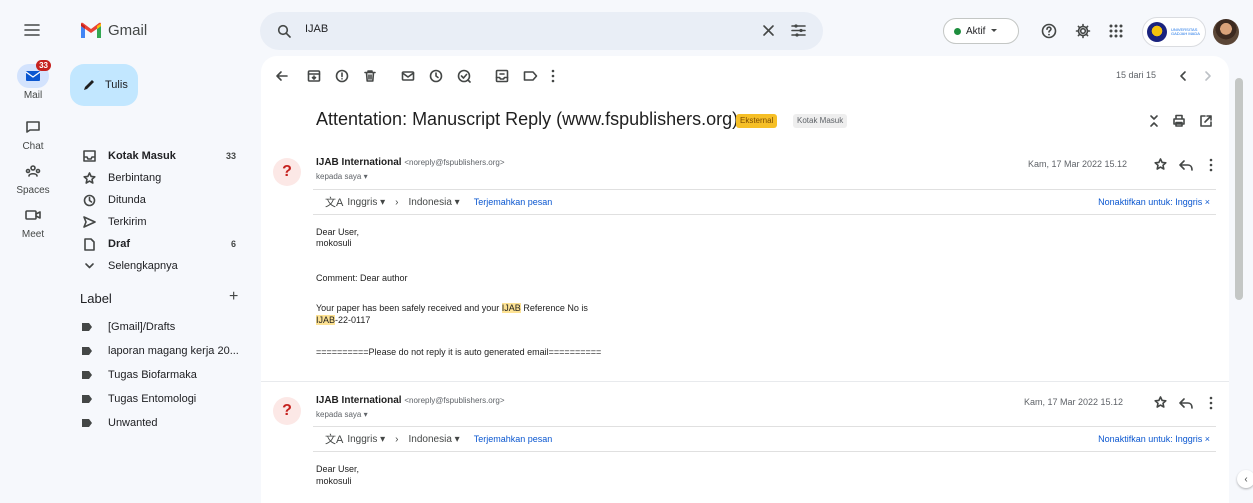 This screenshot has height=503, width=1253. I want to click on search-icon, so click(284, 31).